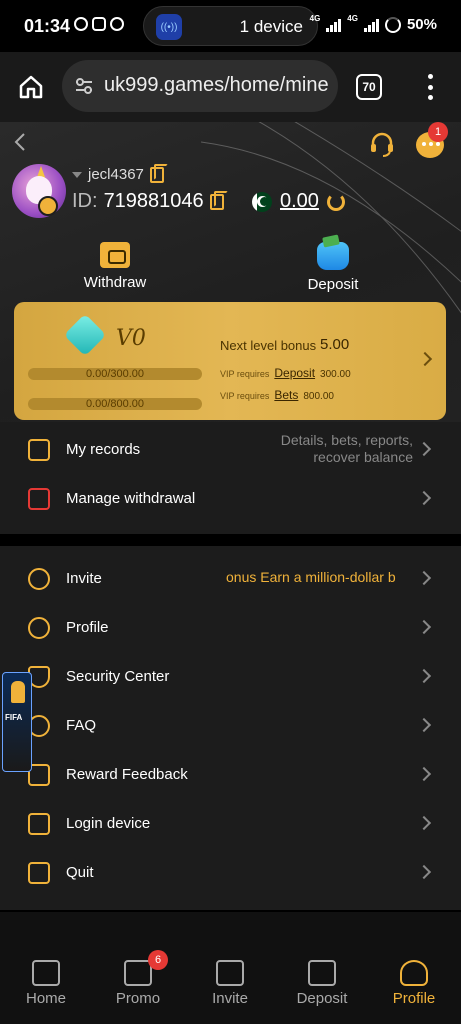  I want to click on nav-label: Invite, so click(230, 998).